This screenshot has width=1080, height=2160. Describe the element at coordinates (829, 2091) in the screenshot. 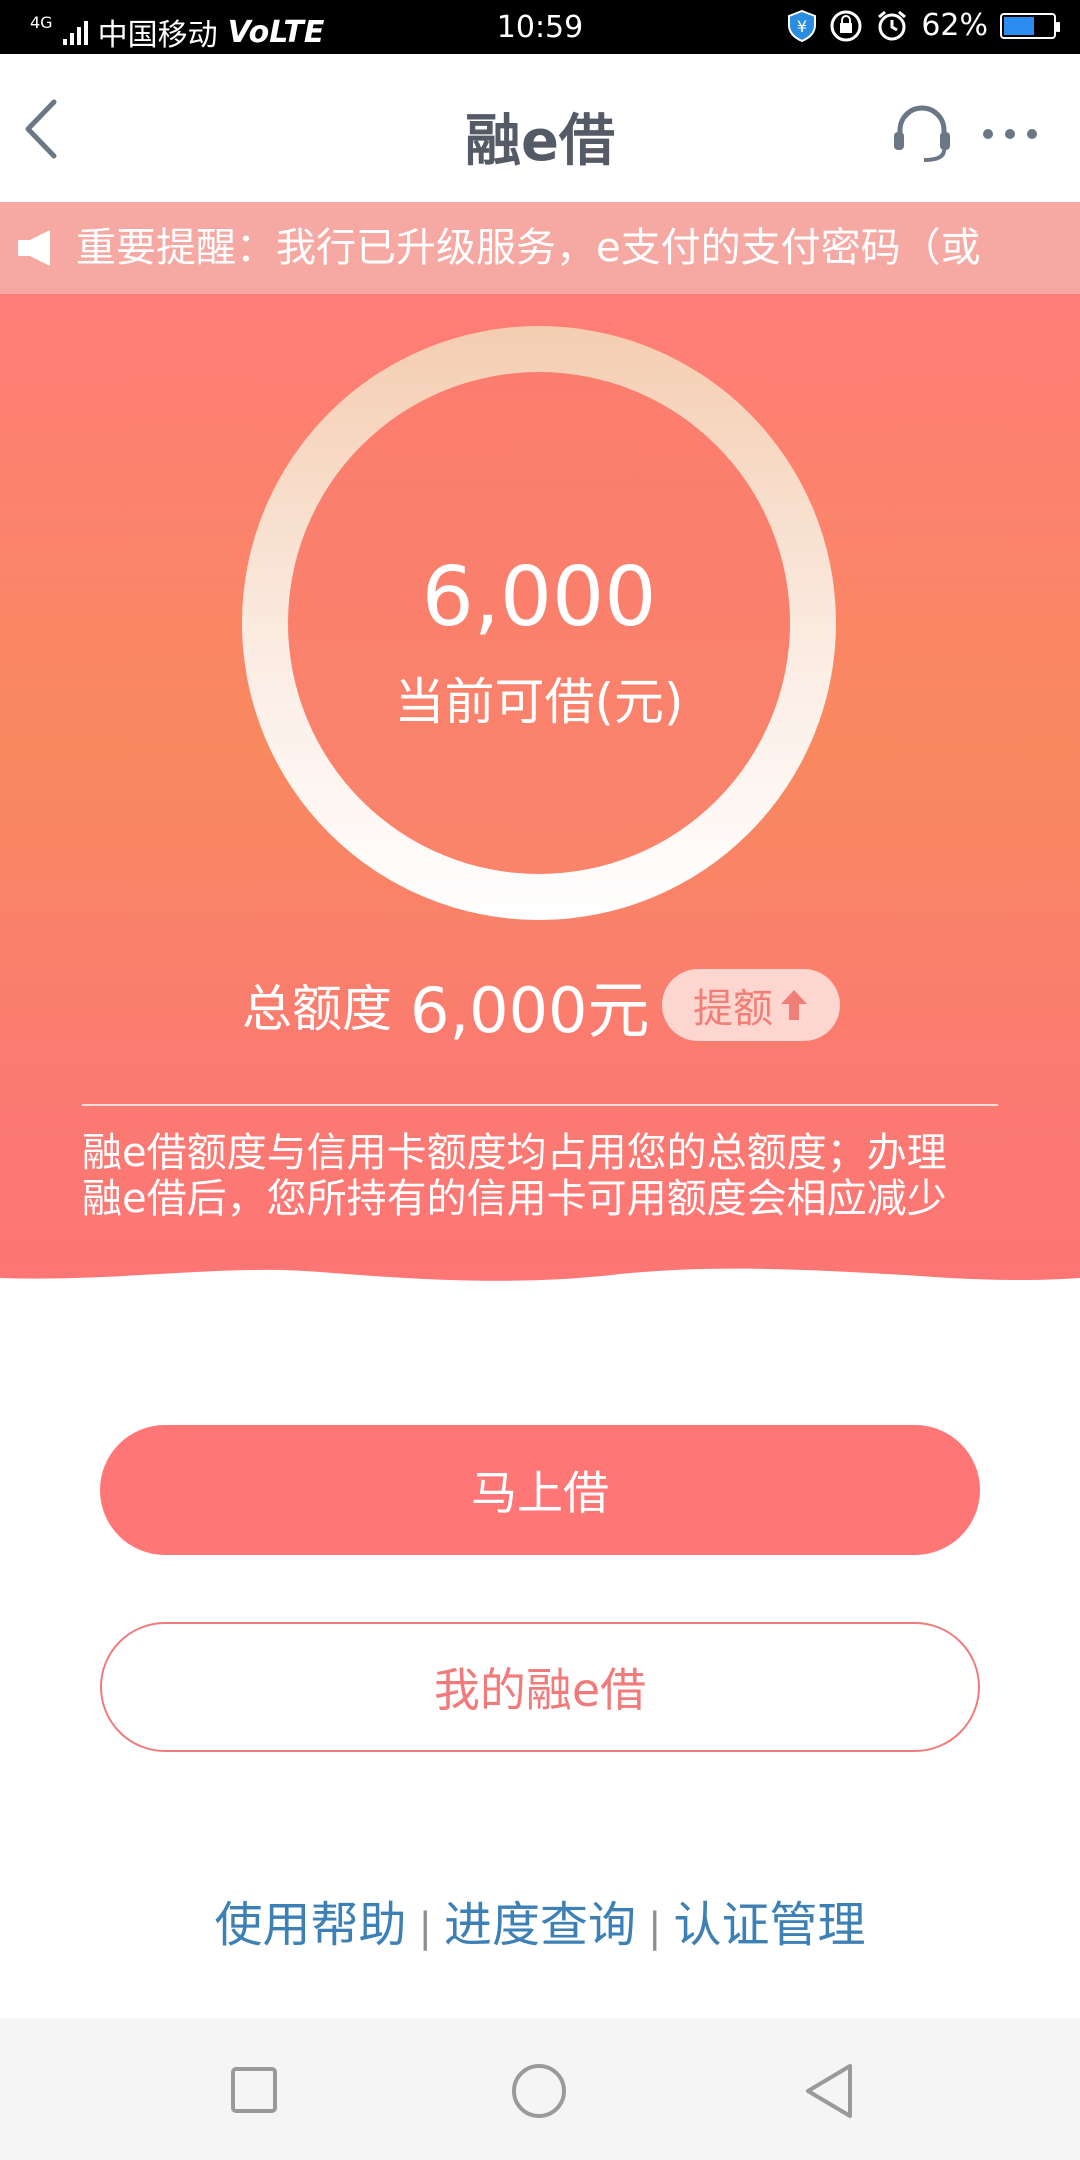

I see `back-nav-icon` at that location.